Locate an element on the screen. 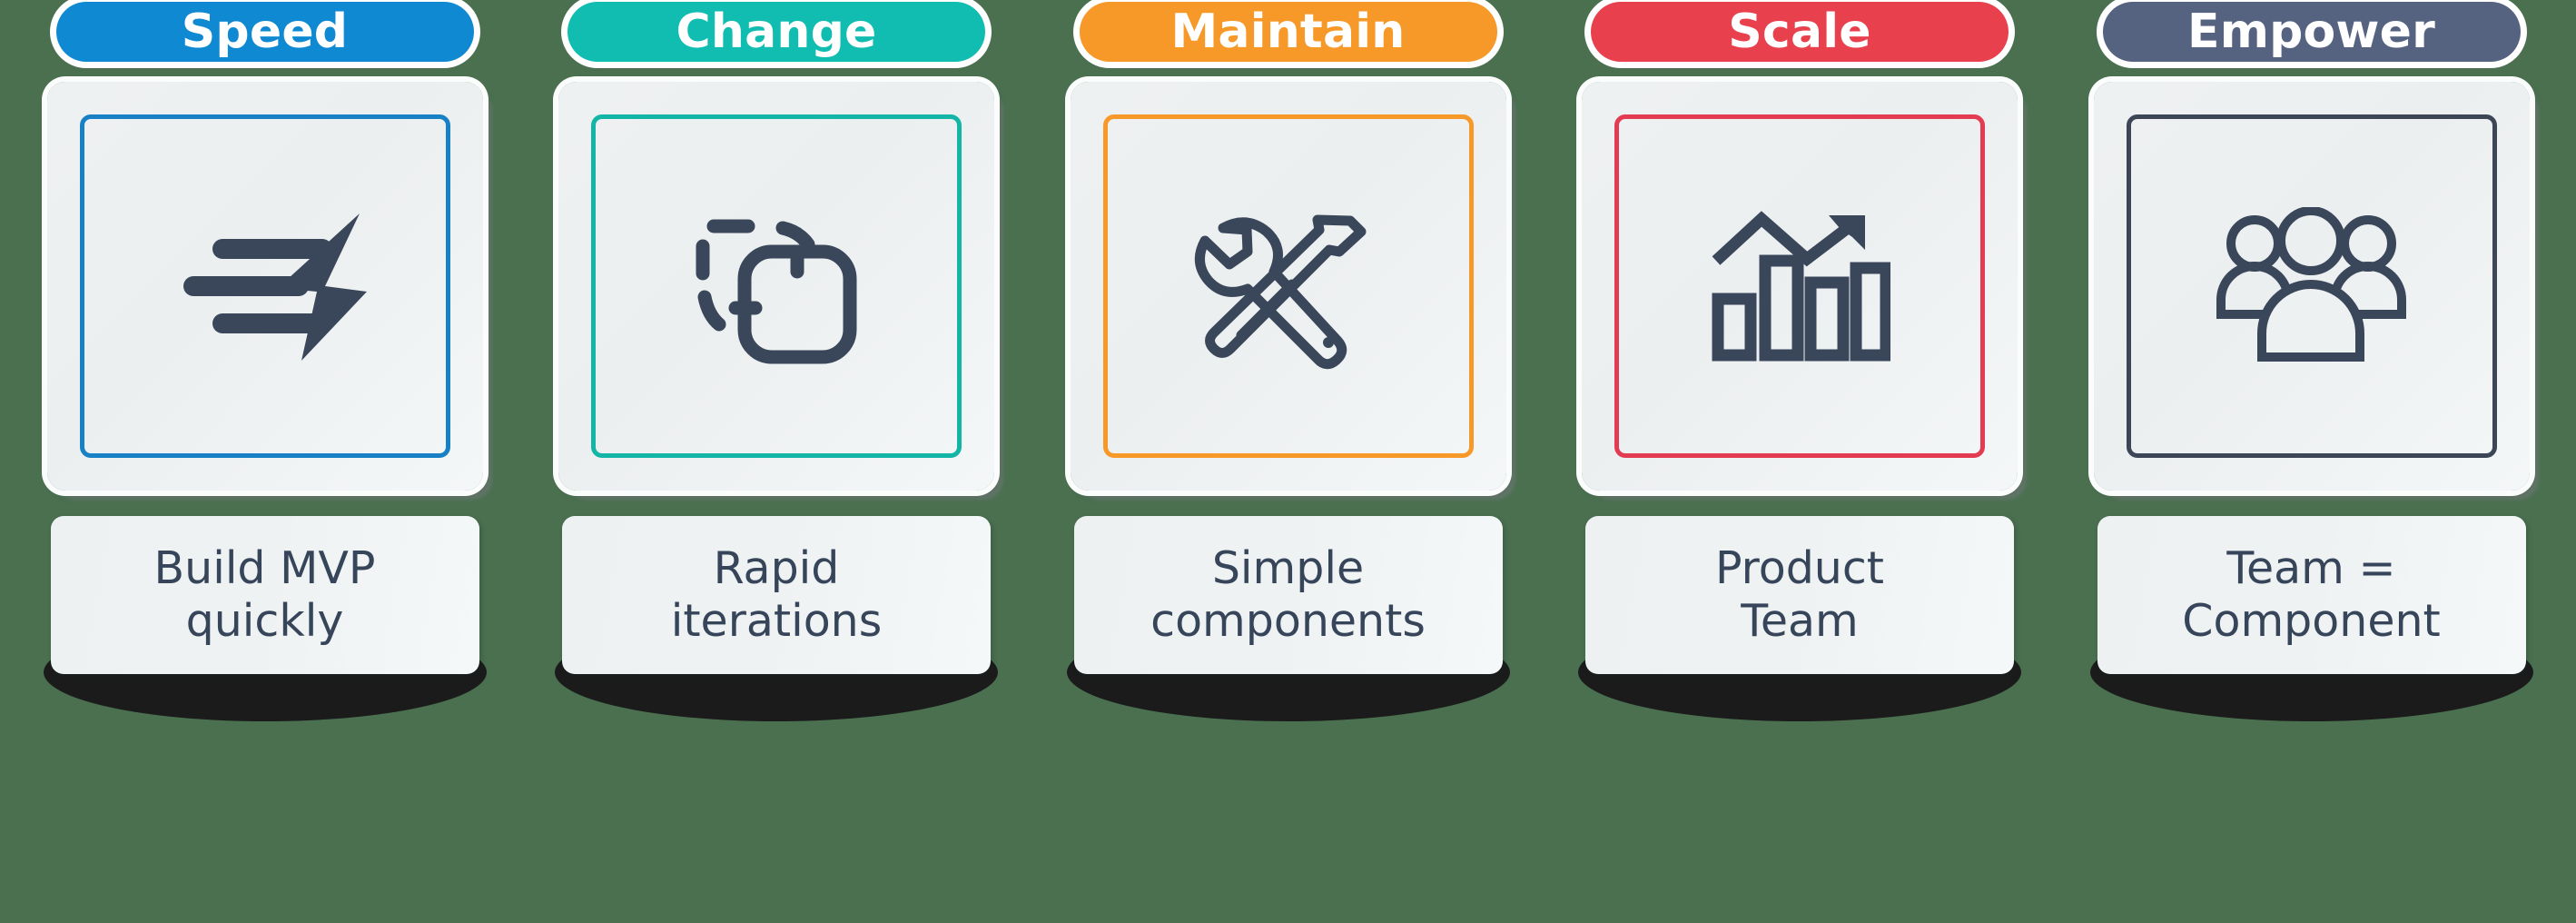  caption-line1-speed: Build MVP is located at coordinates (264, 569).